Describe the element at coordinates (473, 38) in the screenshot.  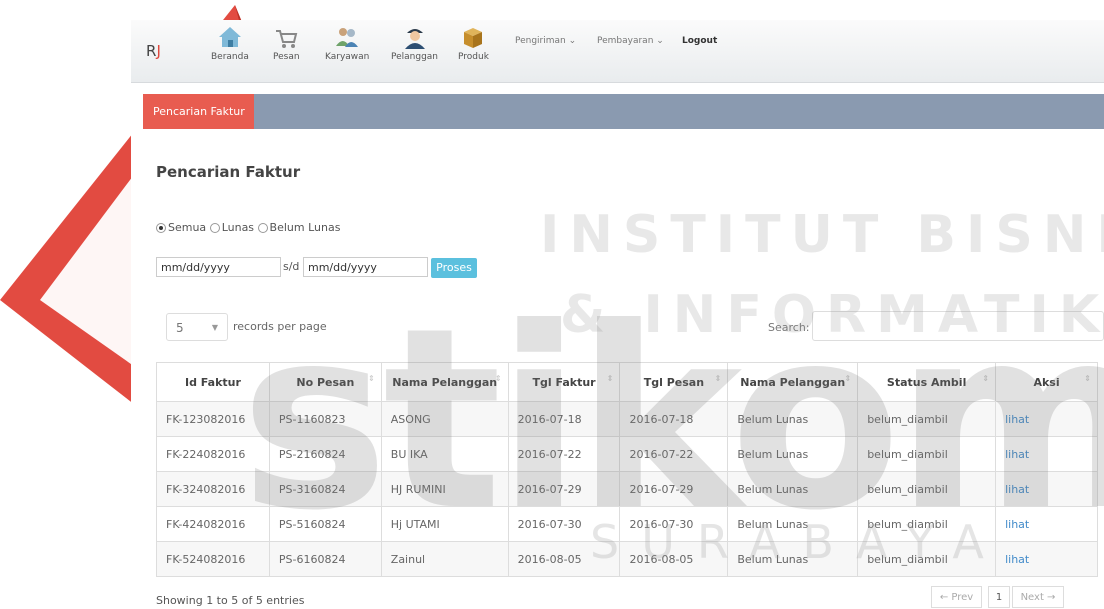
I see `box-icon` at that location.